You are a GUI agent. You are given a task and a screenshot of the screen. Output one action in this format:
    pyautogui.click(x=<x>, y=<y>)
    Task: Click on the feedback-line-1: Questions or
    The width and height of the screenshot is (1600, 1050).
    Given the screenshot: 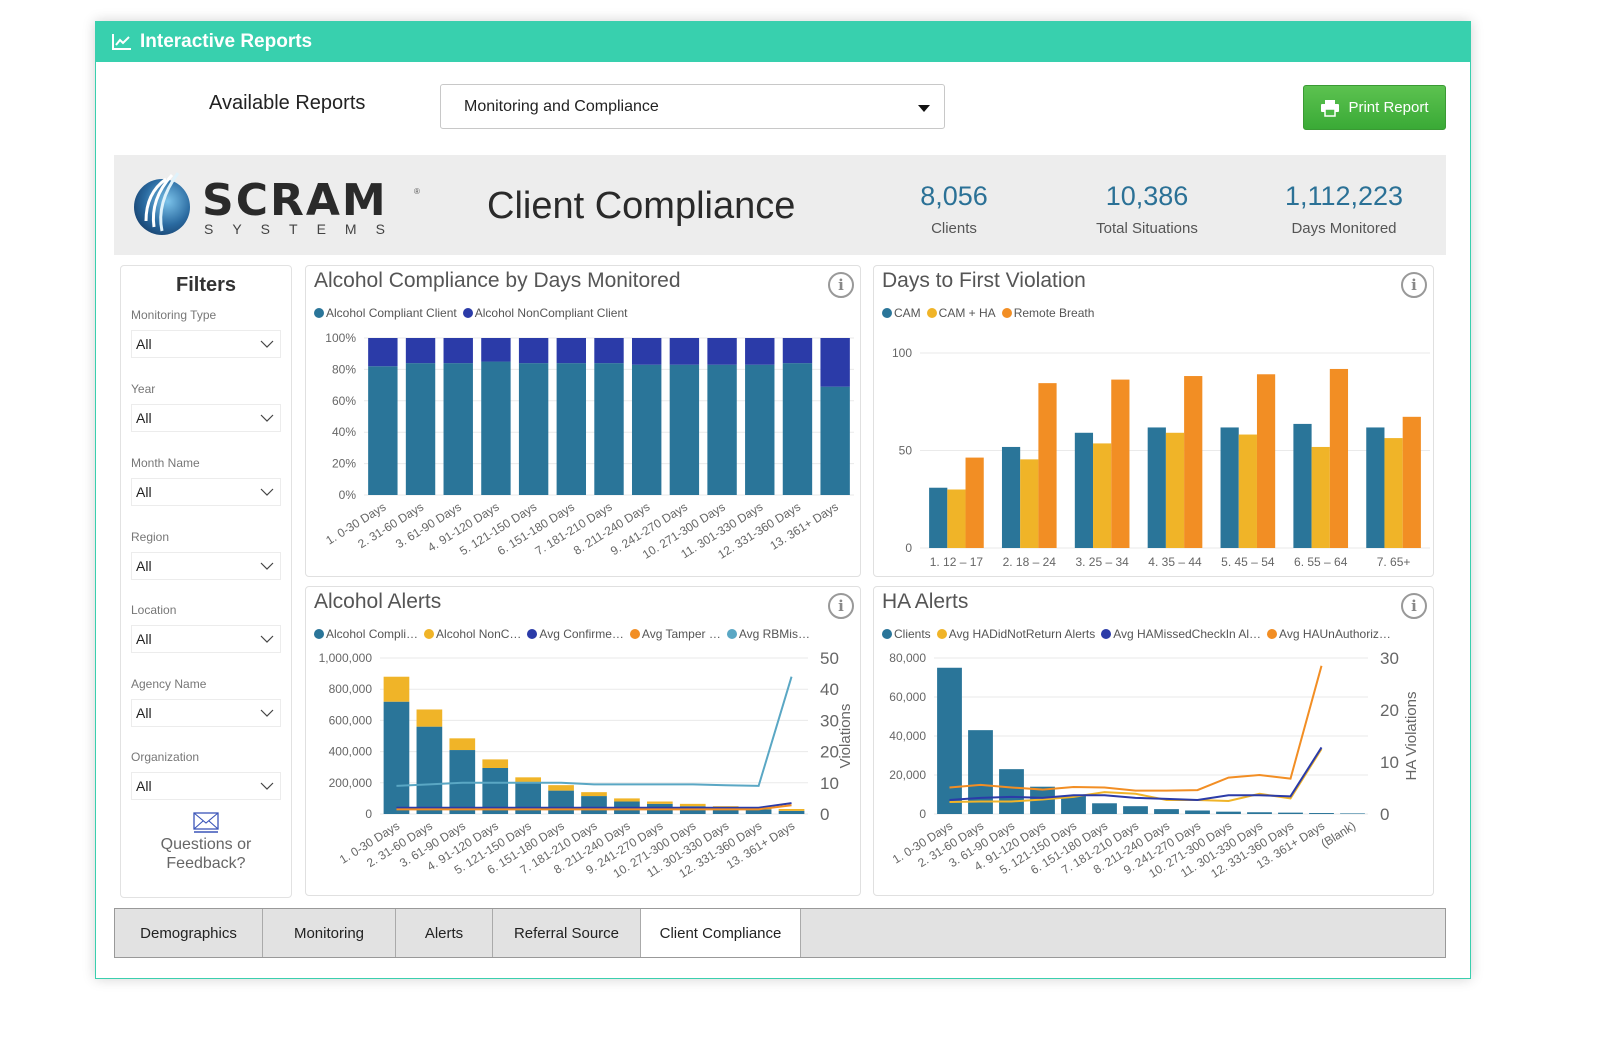 What is the action you would take?
    pyautogui.click(x=206, y=844)
    